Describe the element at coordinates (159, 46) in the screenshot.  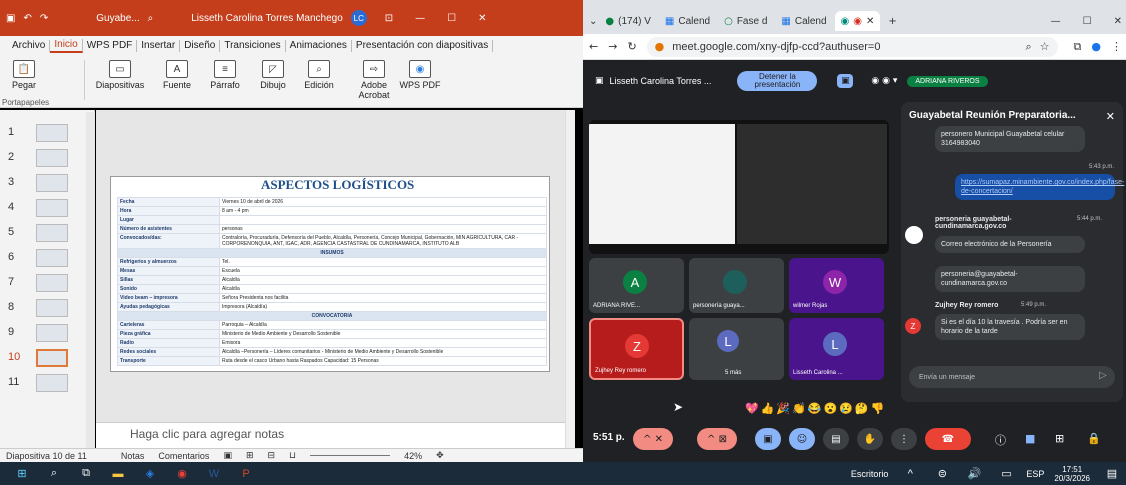
I see `tab-insertar: Insertar` at that location.